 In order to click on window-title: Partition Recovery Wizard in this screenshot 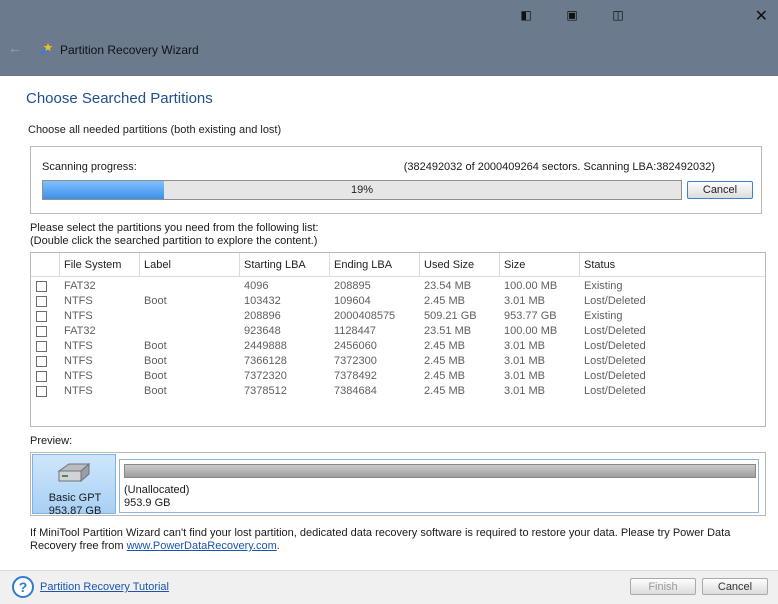, I will do `click(129, 50)`.